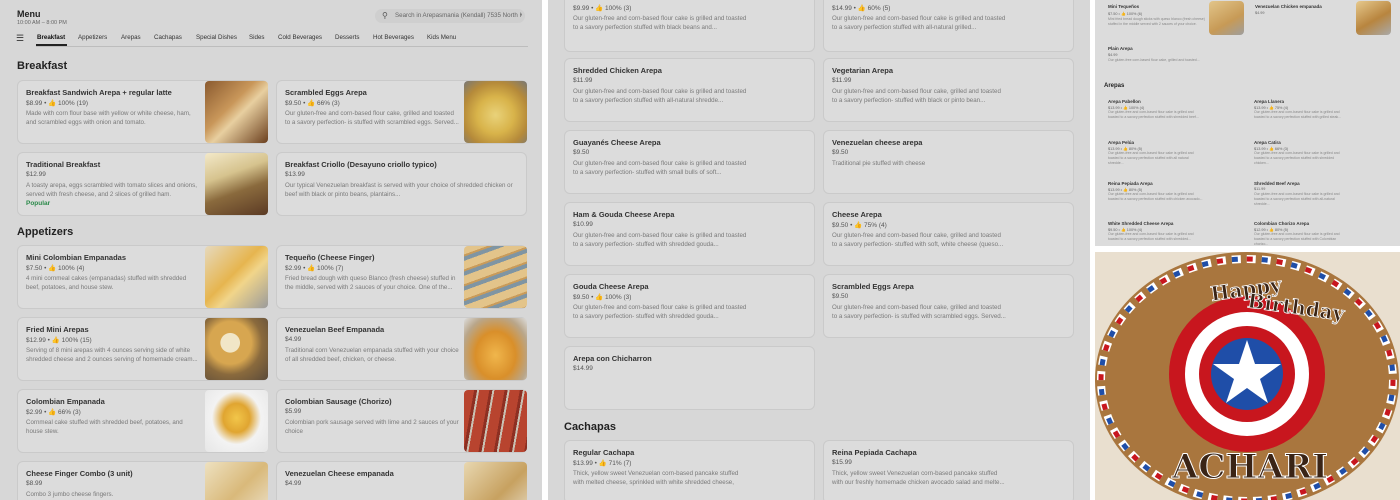  What do you see at coordinates (312, 103) in the screenshot?
I see `item-price: $9.50 • 👍 66% (3)` at bounding box center [312, 103].